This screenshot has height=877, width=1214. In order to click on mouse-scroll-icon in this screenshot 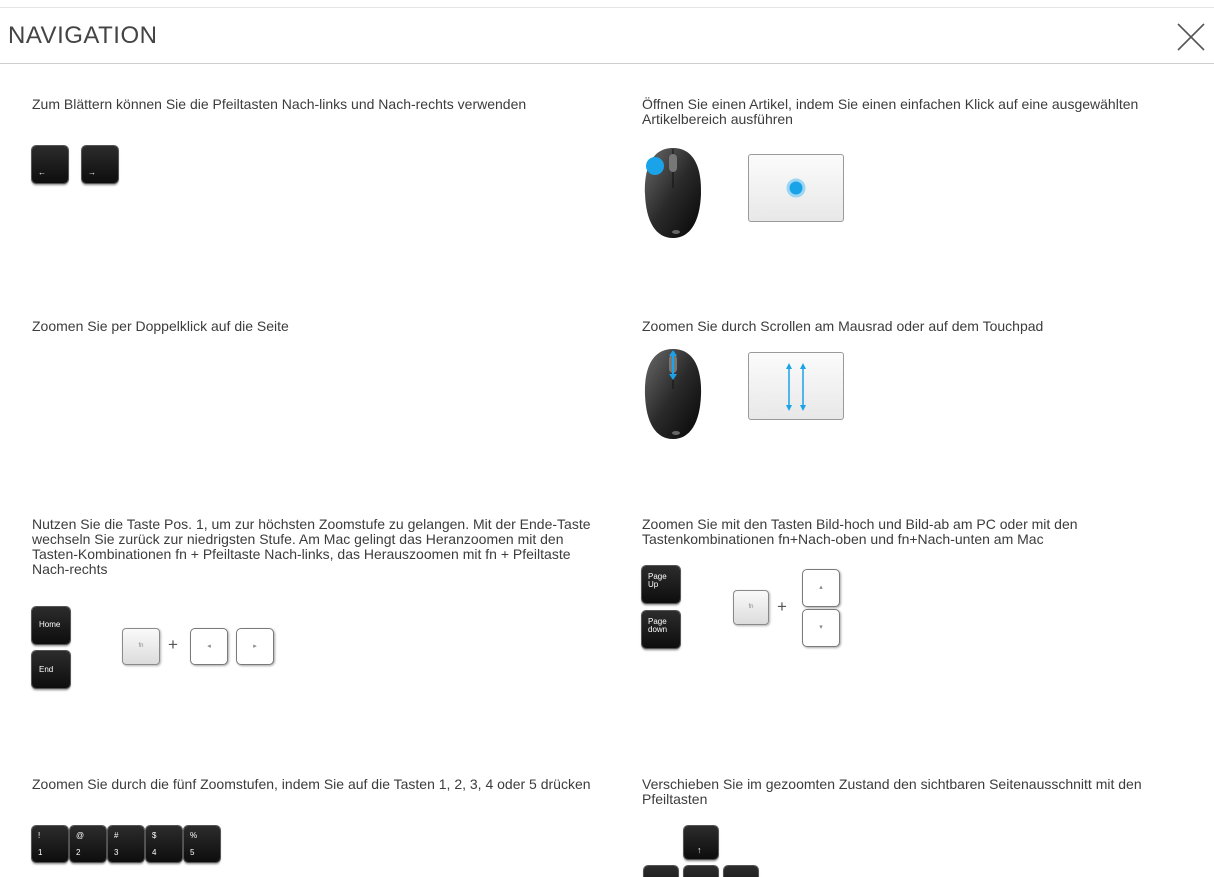, I will do `click(673, 394)`.